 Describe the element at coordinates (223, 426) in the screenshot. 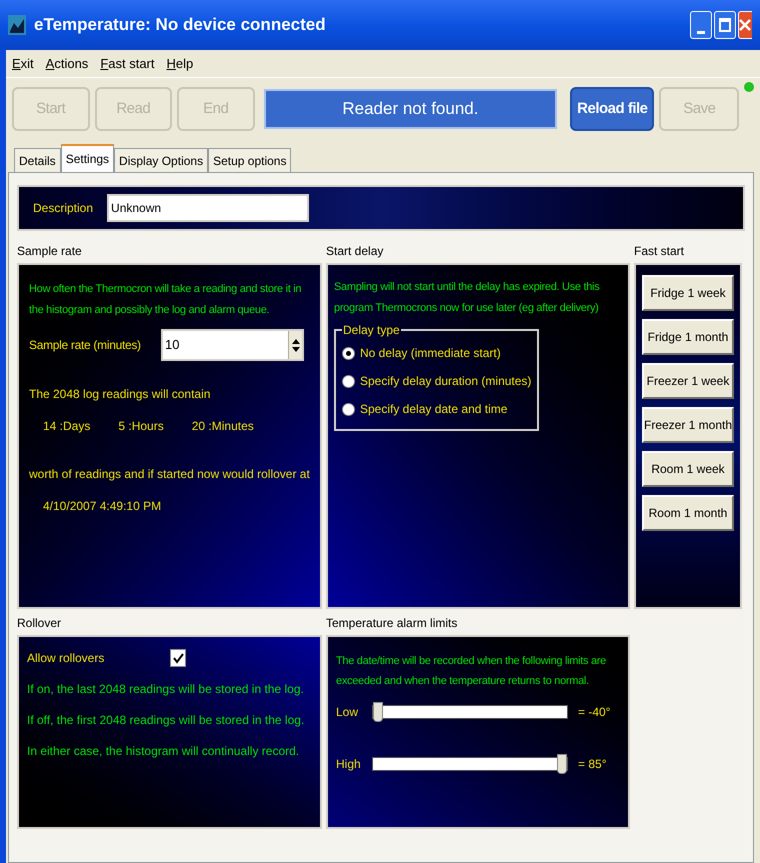

I see `duration-value: 20 :Minutes` at that location.